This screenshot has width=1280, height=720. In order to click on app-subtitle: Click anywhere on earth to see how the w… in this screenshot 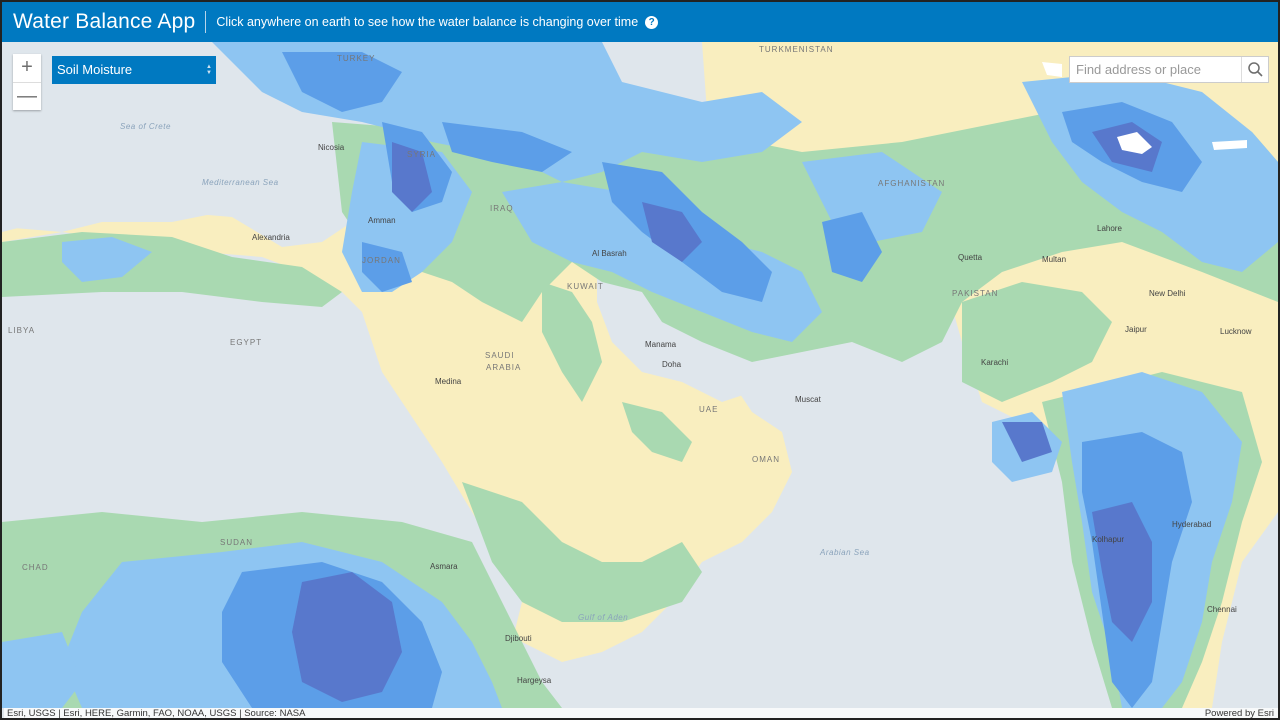, I will do `click(427, 22)`.